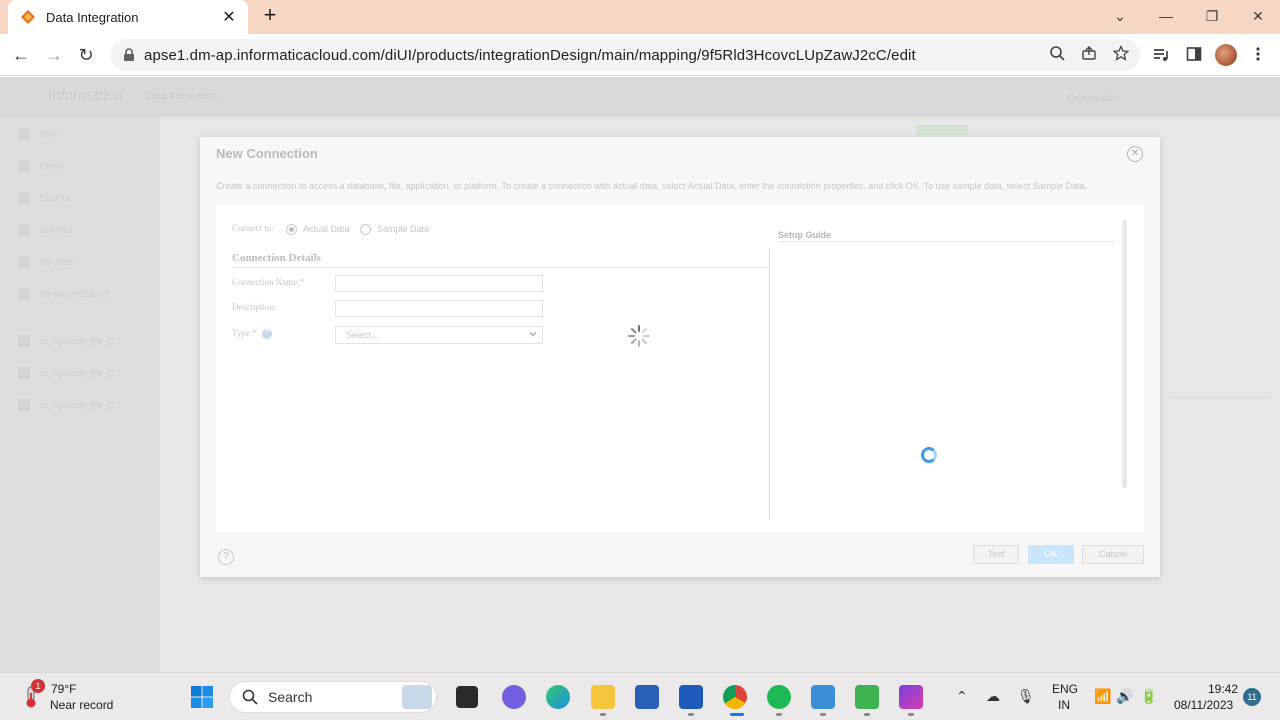 The width and height of the screenshot is (1280, 720). I want to click on connect-to-label: Connect to:, so click(253, 228).